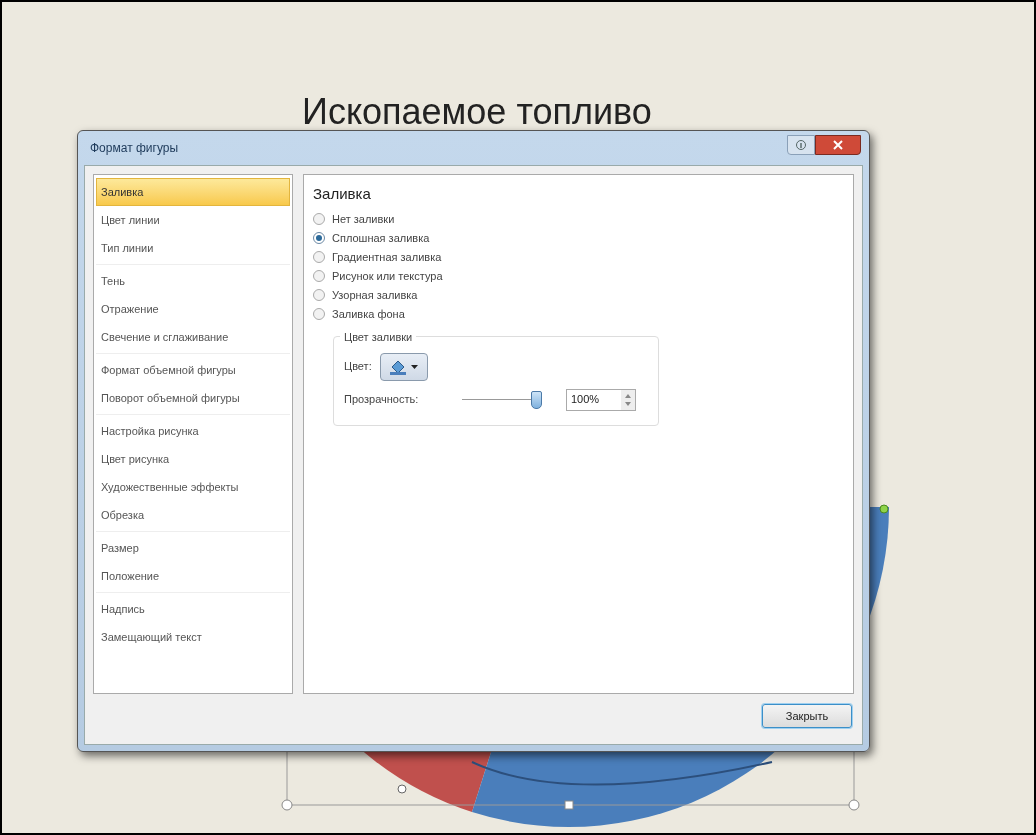 The width and height of the screenshot is (1036, 835). I want to click on category-item: Тень, so click(193, 281).